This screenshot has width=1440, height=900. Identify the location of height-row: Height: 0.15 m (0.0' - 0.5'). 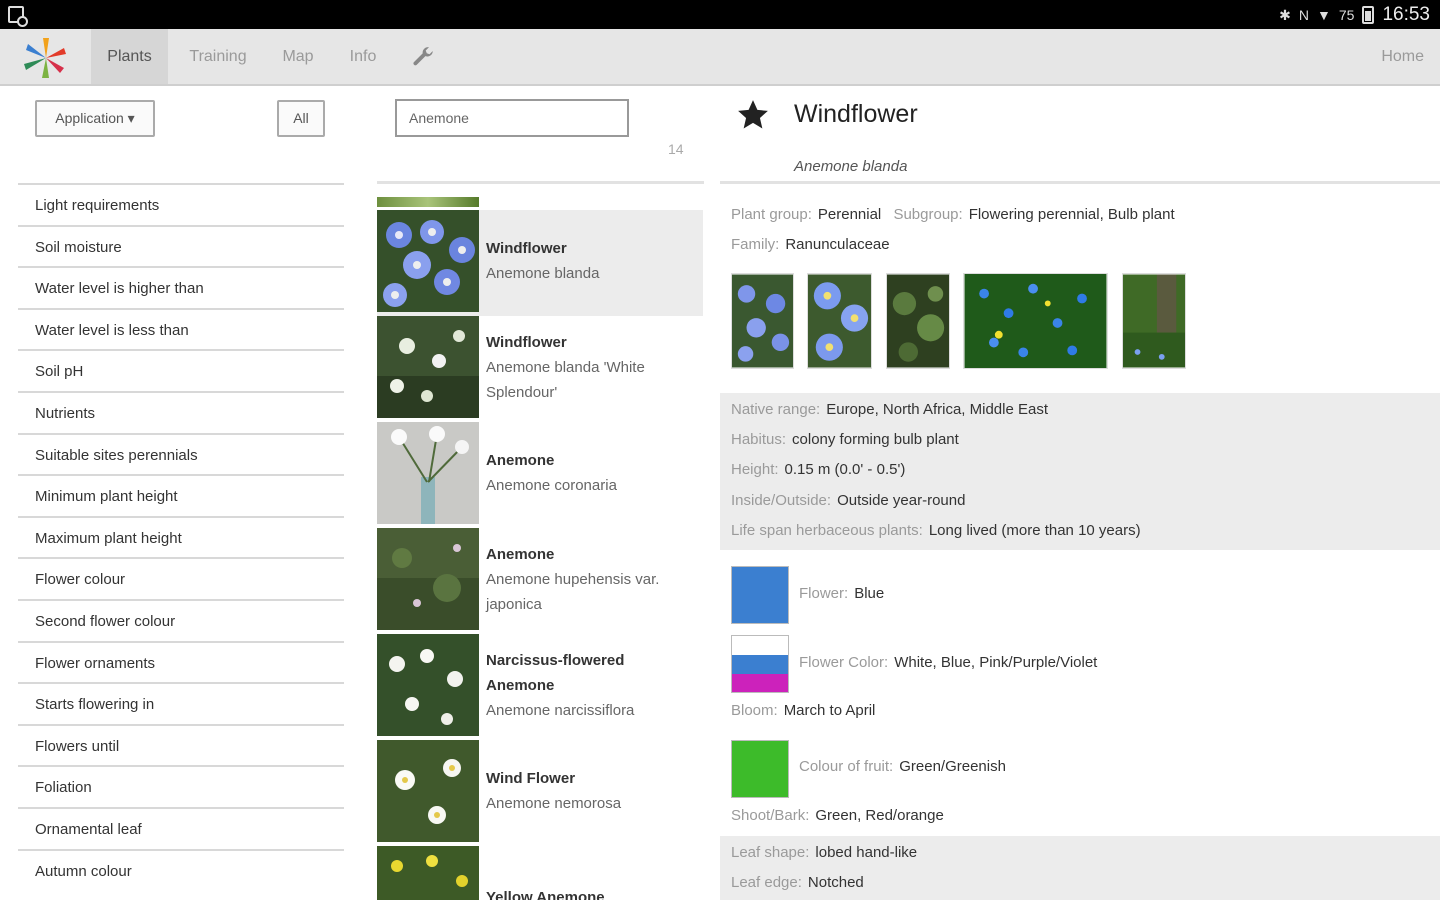
(818, 469).